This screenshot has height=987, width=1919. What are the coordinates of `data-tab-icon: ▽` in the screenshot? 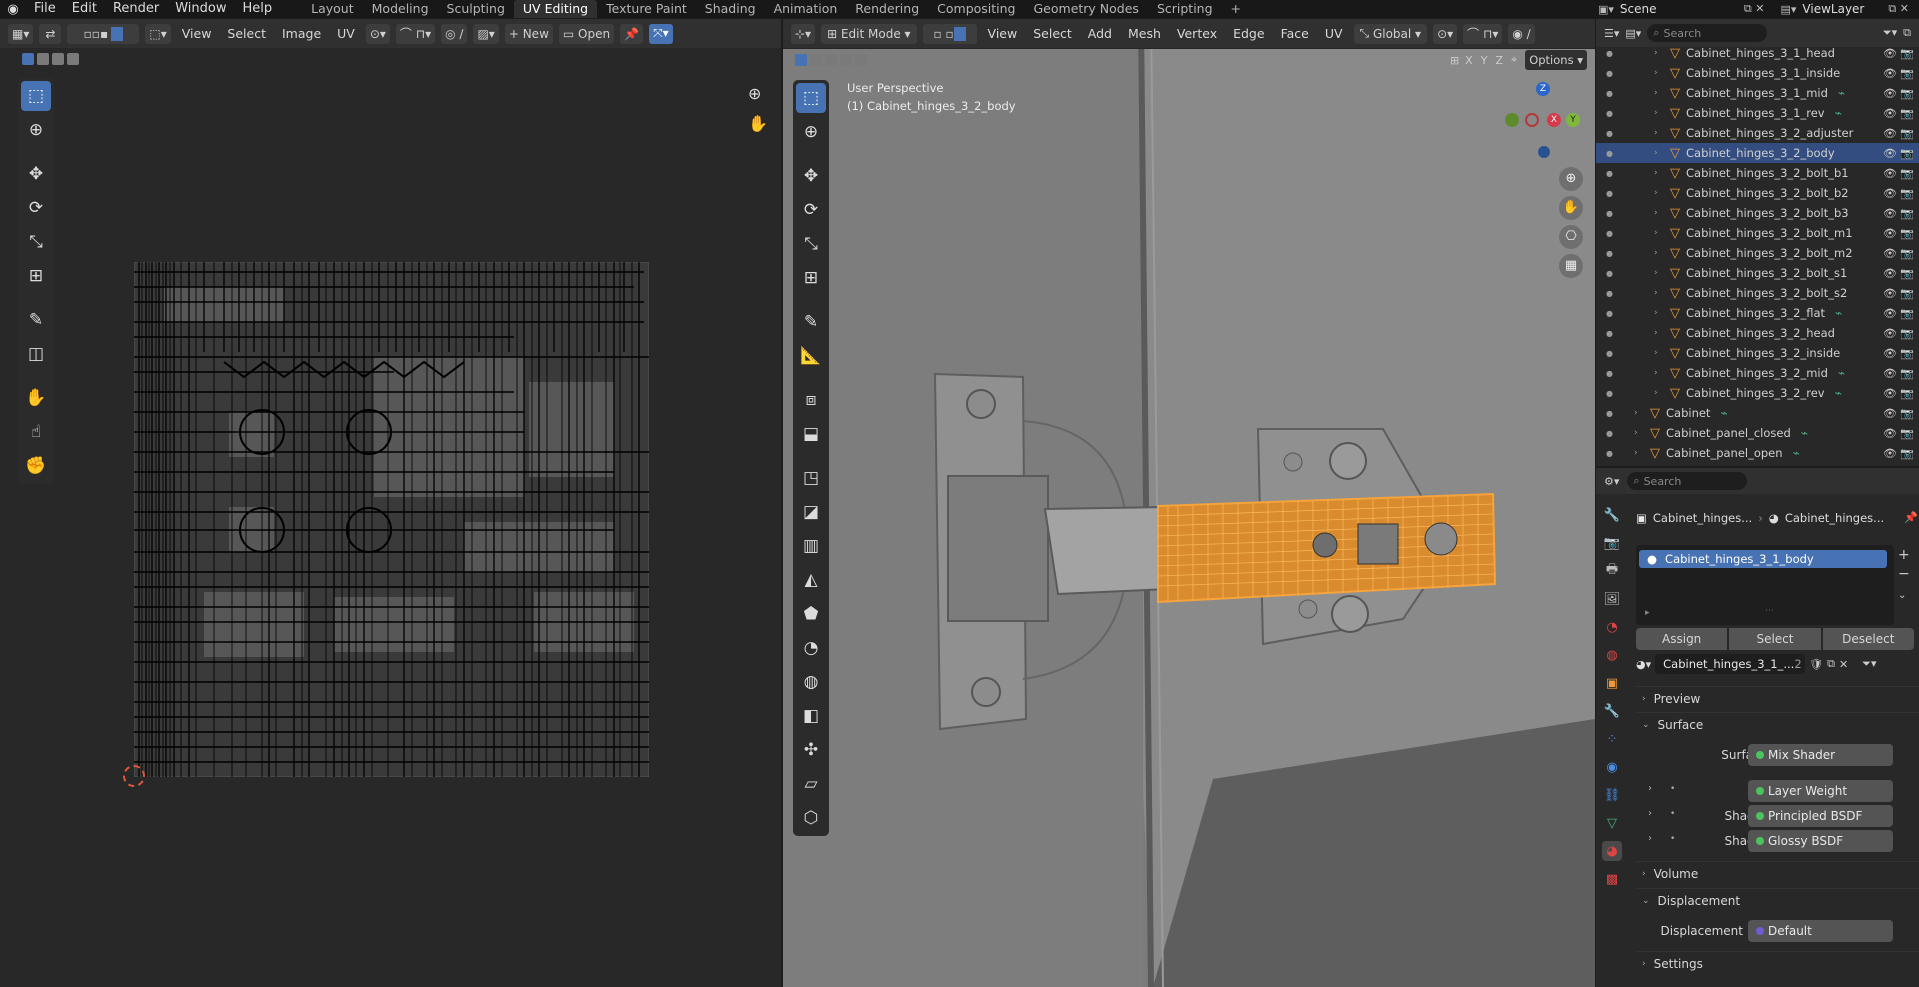 It's located at (1612, 823).